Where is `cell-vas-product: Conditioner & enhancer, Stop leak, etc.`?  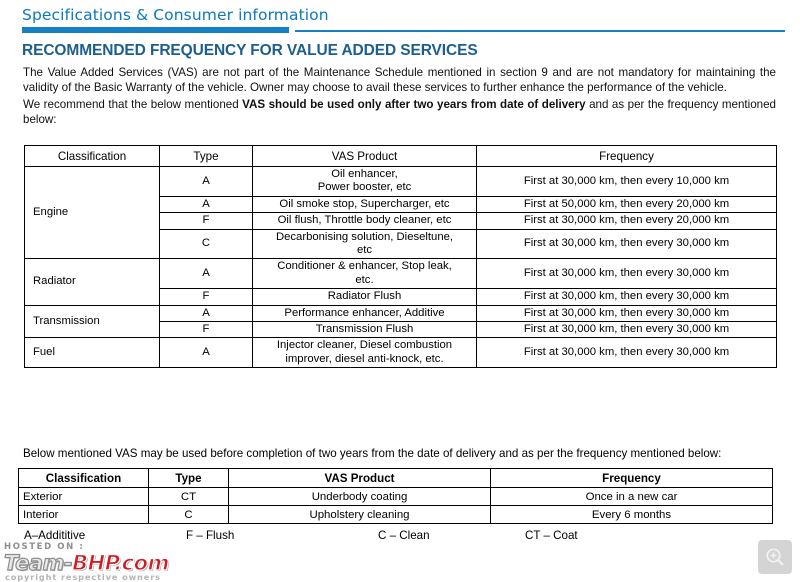
cell-vas-product: Conditioner & enhancer, Stop leak, etc. is located at coordinates (364, 274).